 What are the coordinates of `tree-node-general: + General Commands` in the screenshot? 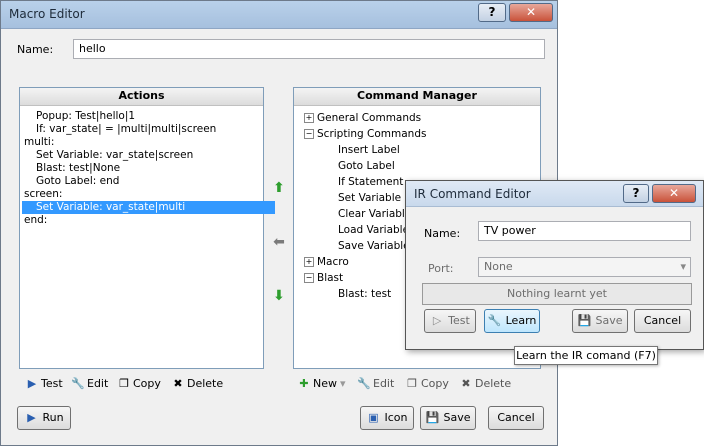 It's located at (362, 118).